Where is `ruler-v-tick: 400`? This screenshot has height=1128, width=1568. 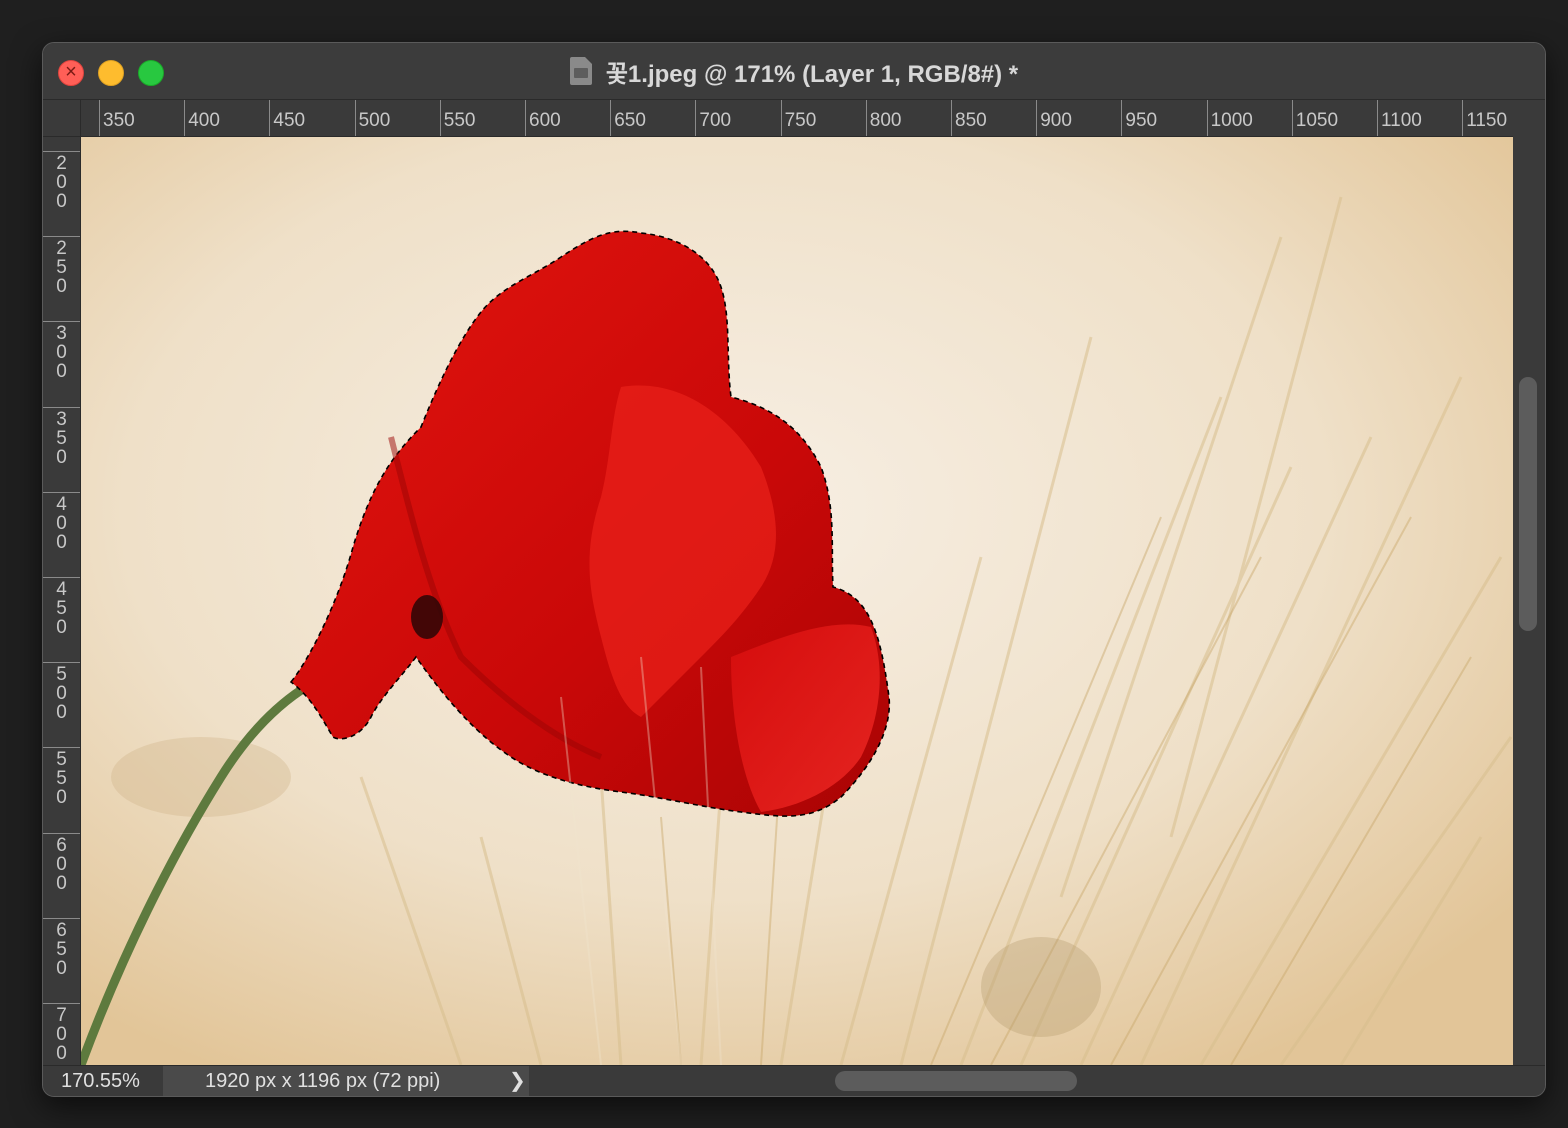
ruler-v-tick: 400 is located at coordinates (61, 521).